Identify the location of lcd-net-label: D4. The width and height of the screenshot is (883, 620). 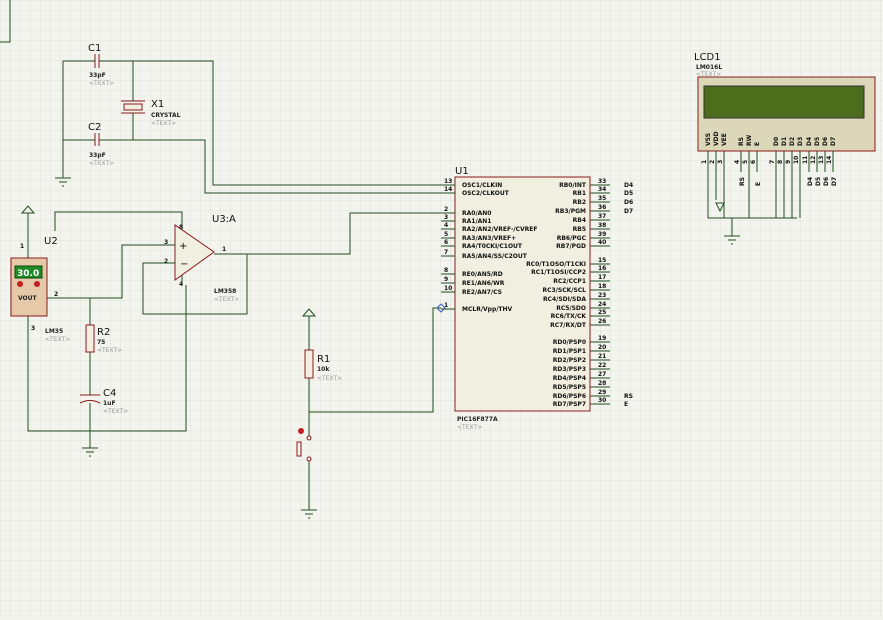
(810, 181).